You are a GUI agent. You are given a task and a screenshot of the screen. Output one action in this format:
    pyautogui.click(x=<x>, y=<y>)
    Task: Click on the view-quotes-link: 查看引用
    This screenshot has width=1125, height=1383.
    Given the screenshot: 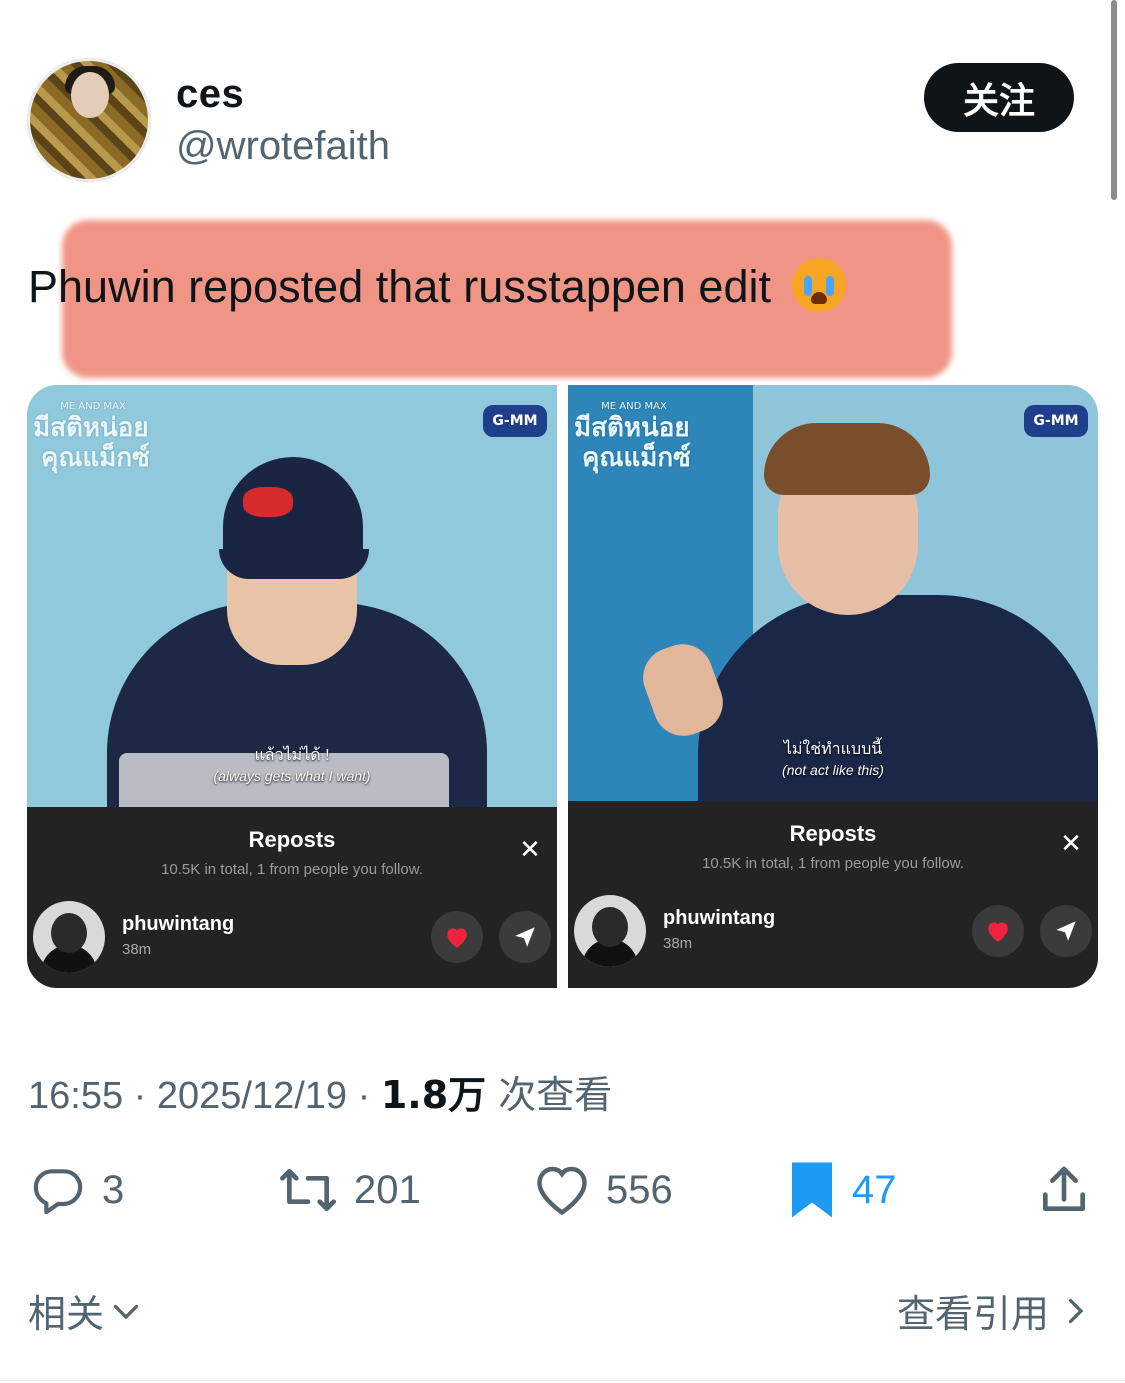 What is the action you would take?
    pyautogui.click(x=995, y=1310)
    